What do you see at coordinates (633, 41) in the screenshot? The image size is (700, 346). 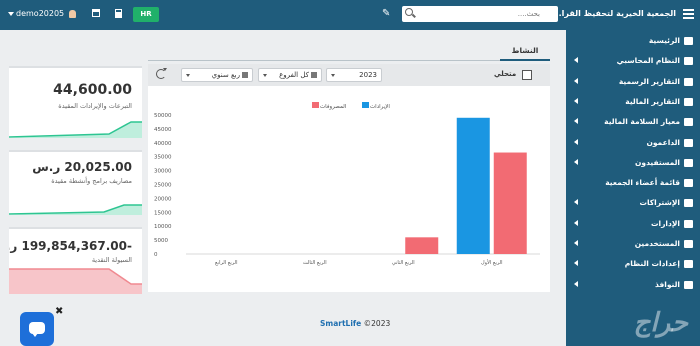 I see `sidebar-item: الرئيسية` at bounding box center [633, 41].